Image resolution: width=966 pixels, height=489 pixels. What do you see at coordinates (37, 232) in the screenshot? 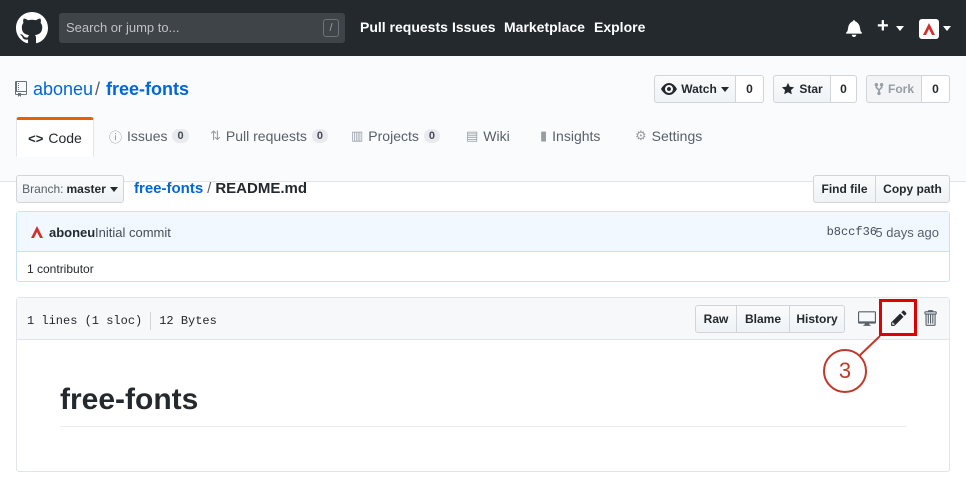
I see `commit-author-avatar-icon` at bounding box center [37, 232].